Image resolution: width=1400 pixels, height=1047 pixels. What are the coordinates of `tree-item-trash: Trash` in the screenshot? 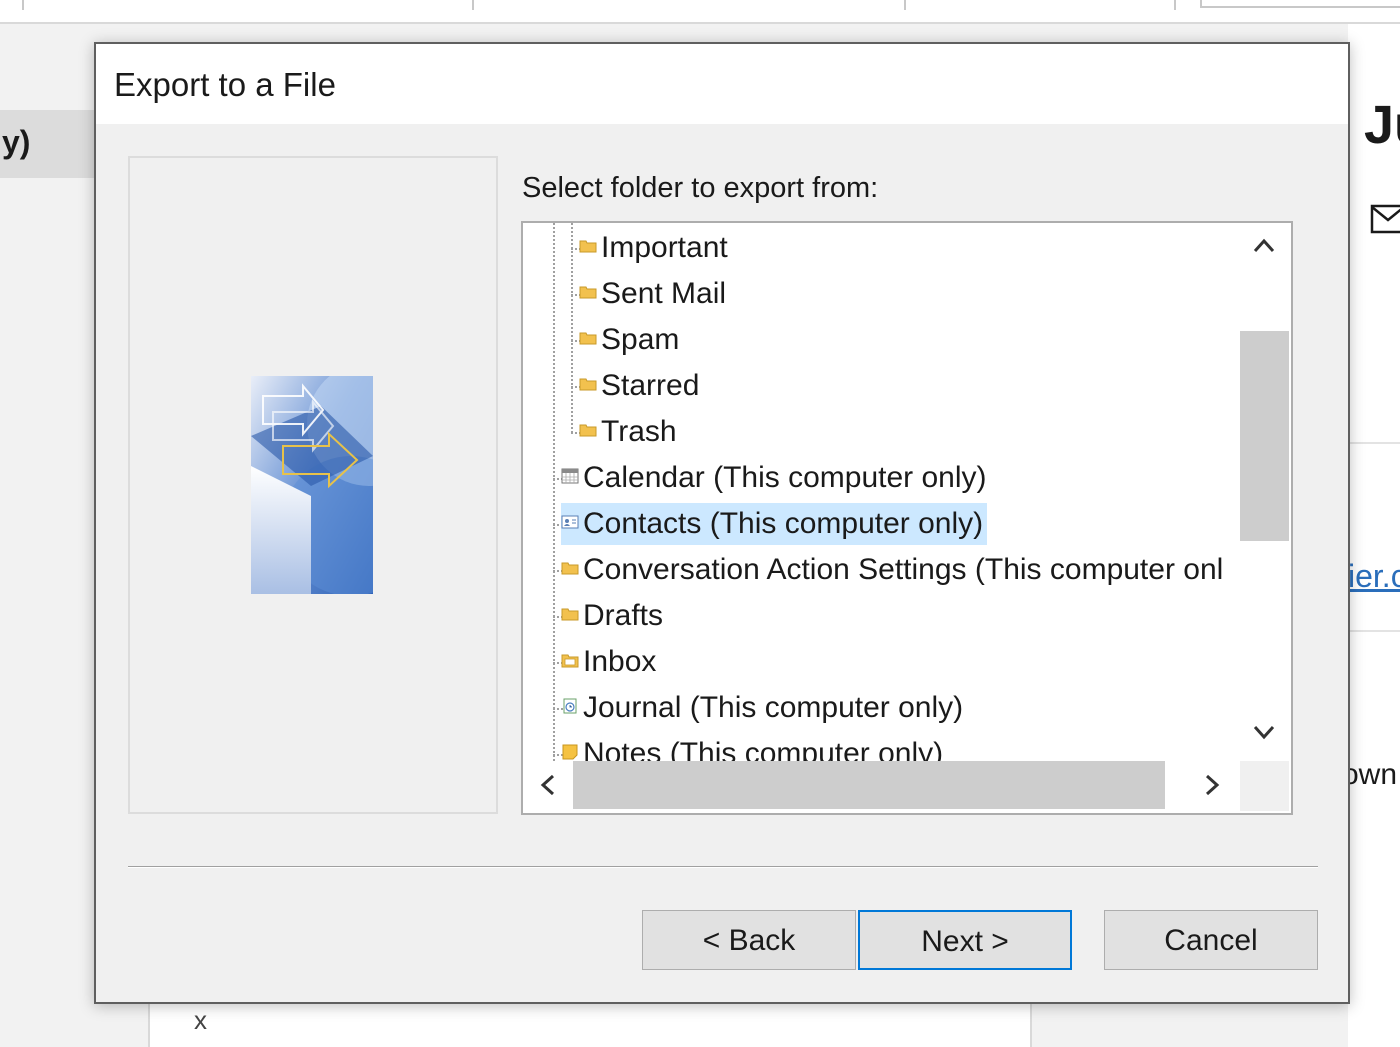 It's located at (628, 432).